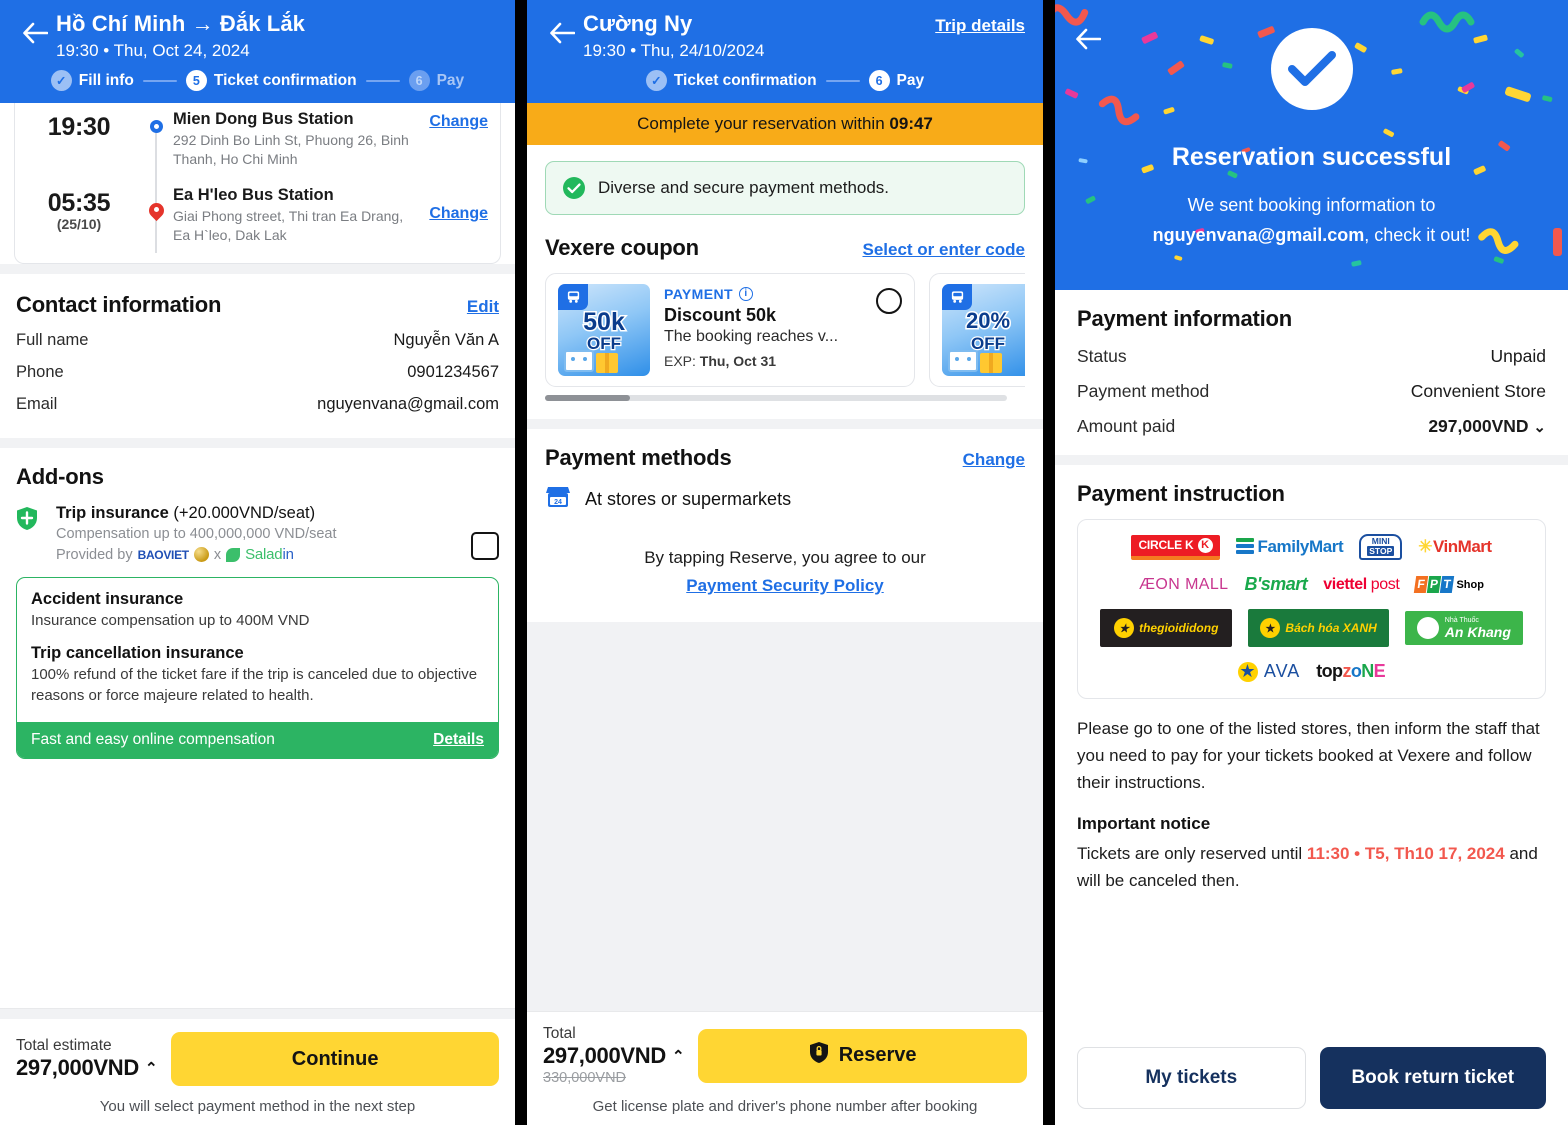 The height and width of the screenshot is (1125, 1568). I want to click on step-badge: 6, so click(879, 80).